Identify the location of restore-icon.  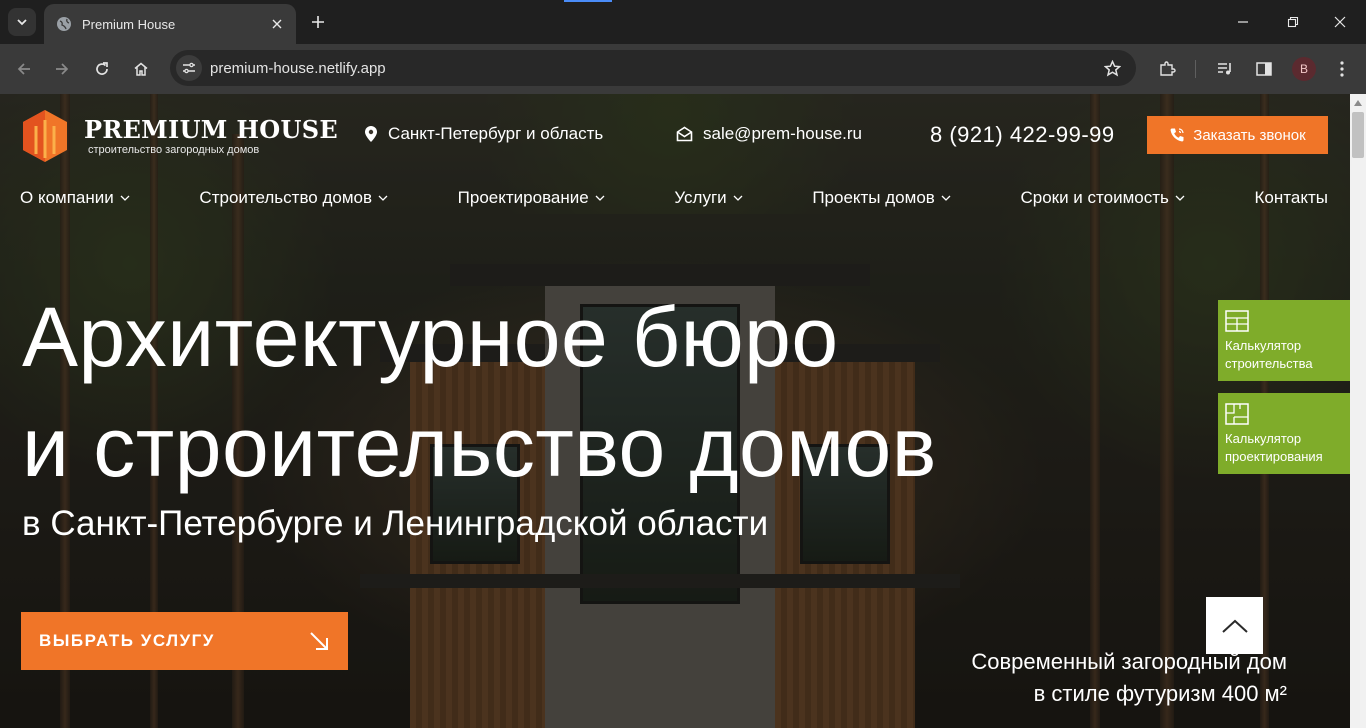
(1293, 22).